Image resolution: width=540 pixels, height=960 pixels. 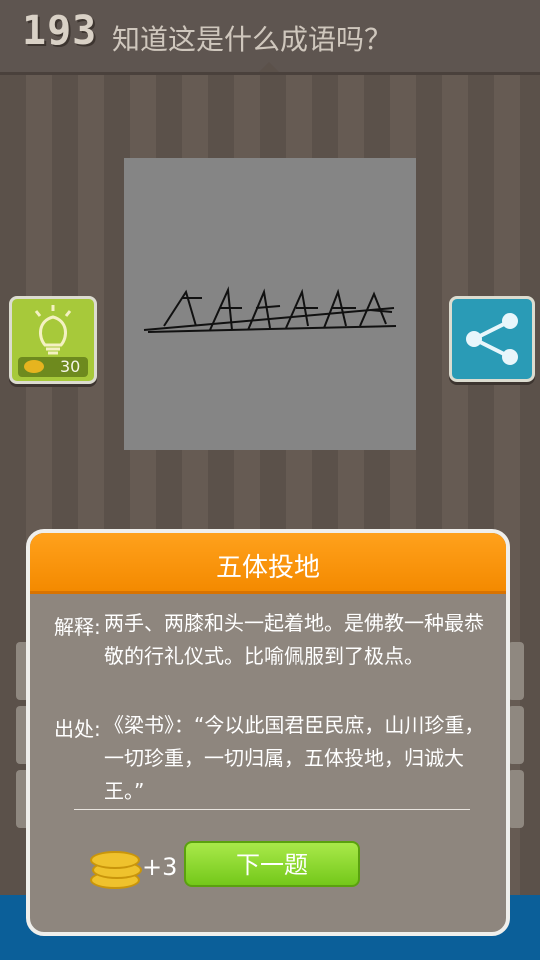 What do you see at coordinates (116, 868) in the screenshot?
I see `coins-icon` at bounding box center [116, 868].